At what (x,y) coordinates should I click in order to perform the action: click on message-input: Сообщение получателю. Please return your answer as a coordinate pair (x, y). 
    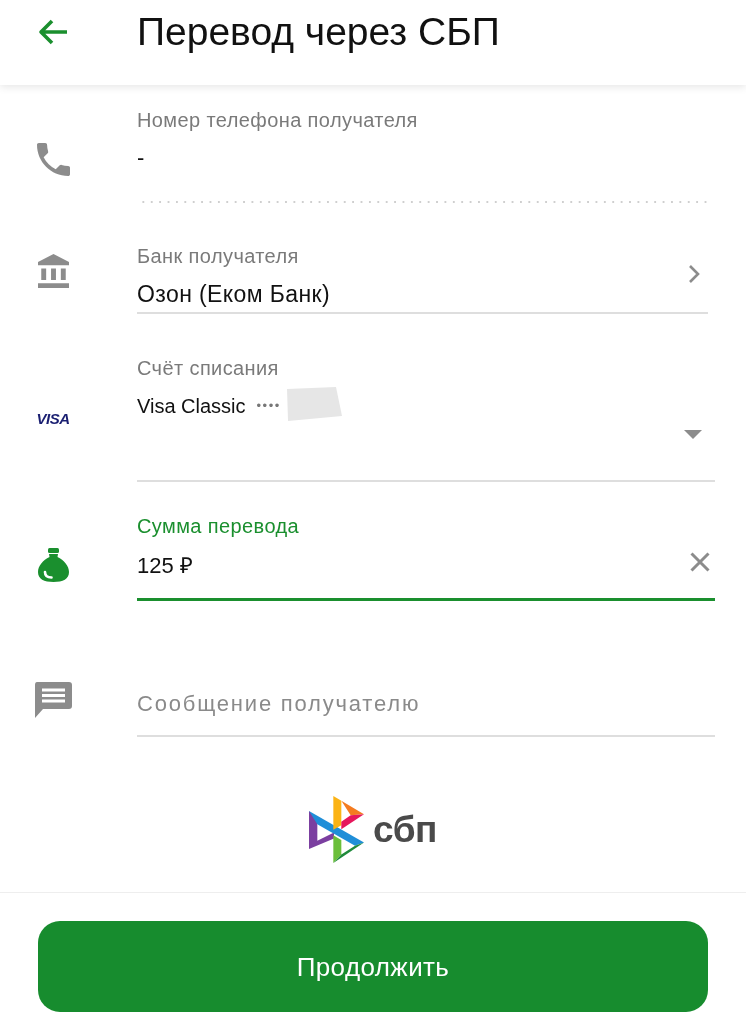
    Looking at the image, I should click on (426, 711).